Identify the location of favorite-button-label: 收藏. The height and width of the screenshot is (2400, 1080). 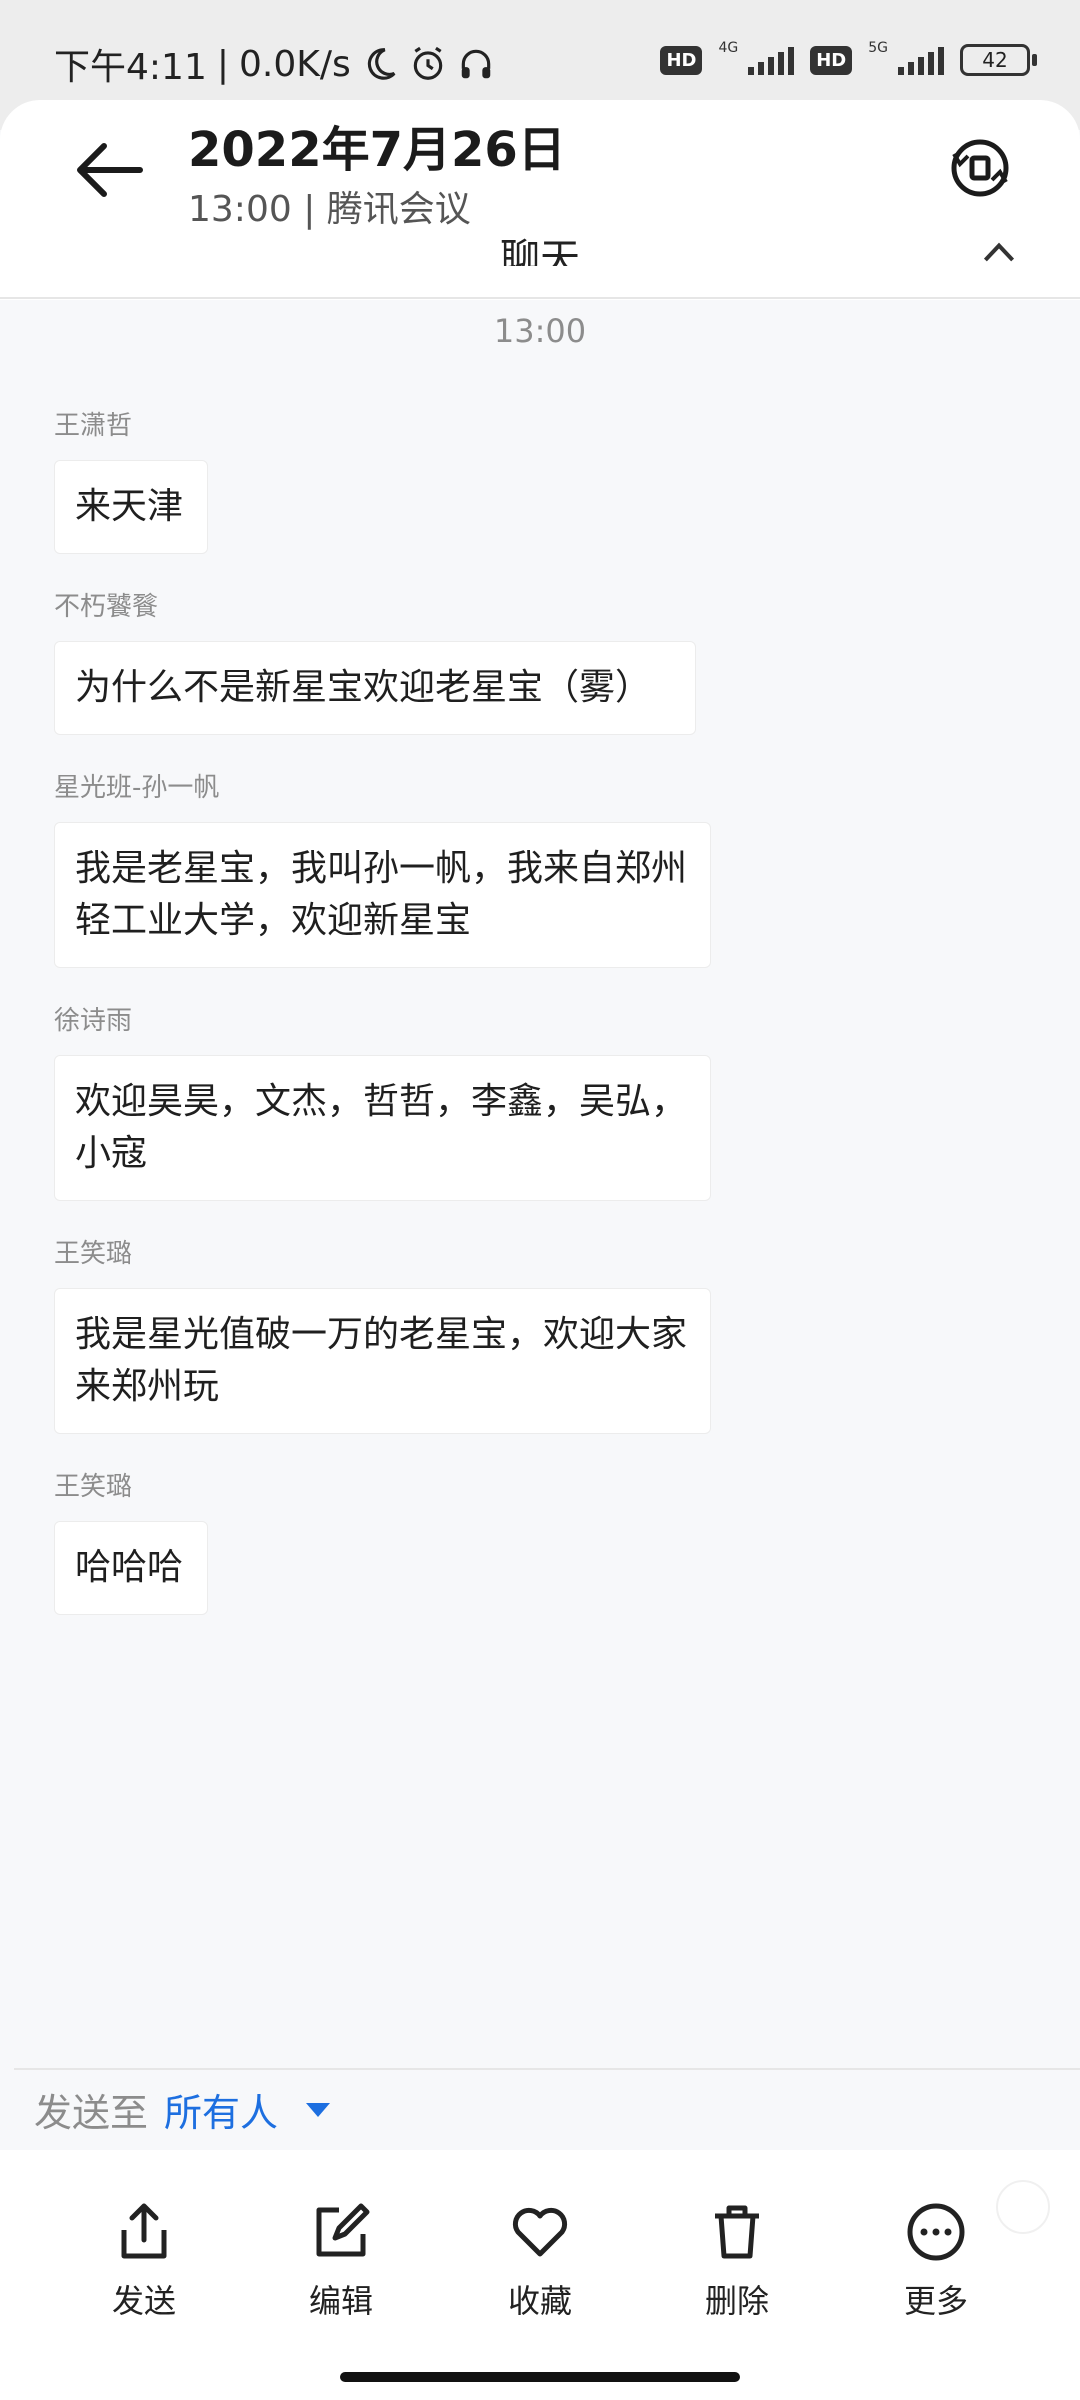
(539, 2301).